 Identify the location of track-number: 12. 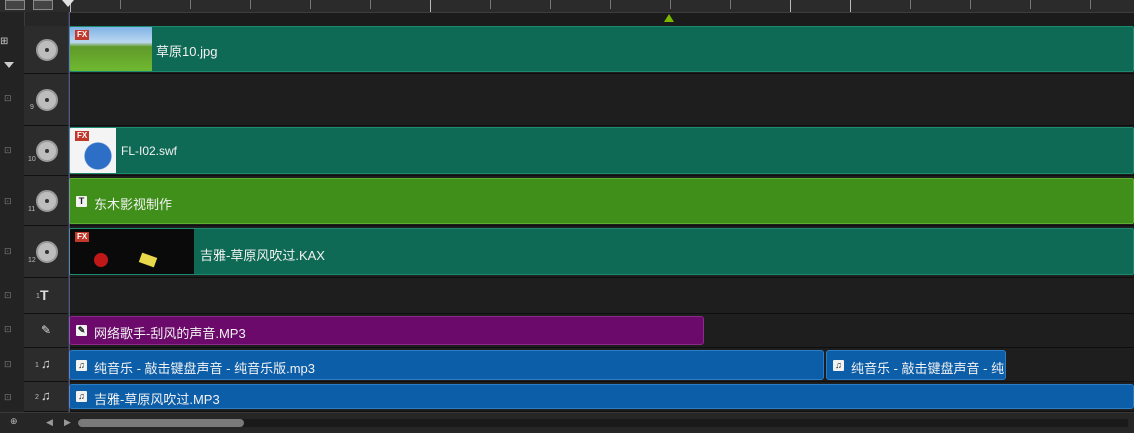
(32, 260).